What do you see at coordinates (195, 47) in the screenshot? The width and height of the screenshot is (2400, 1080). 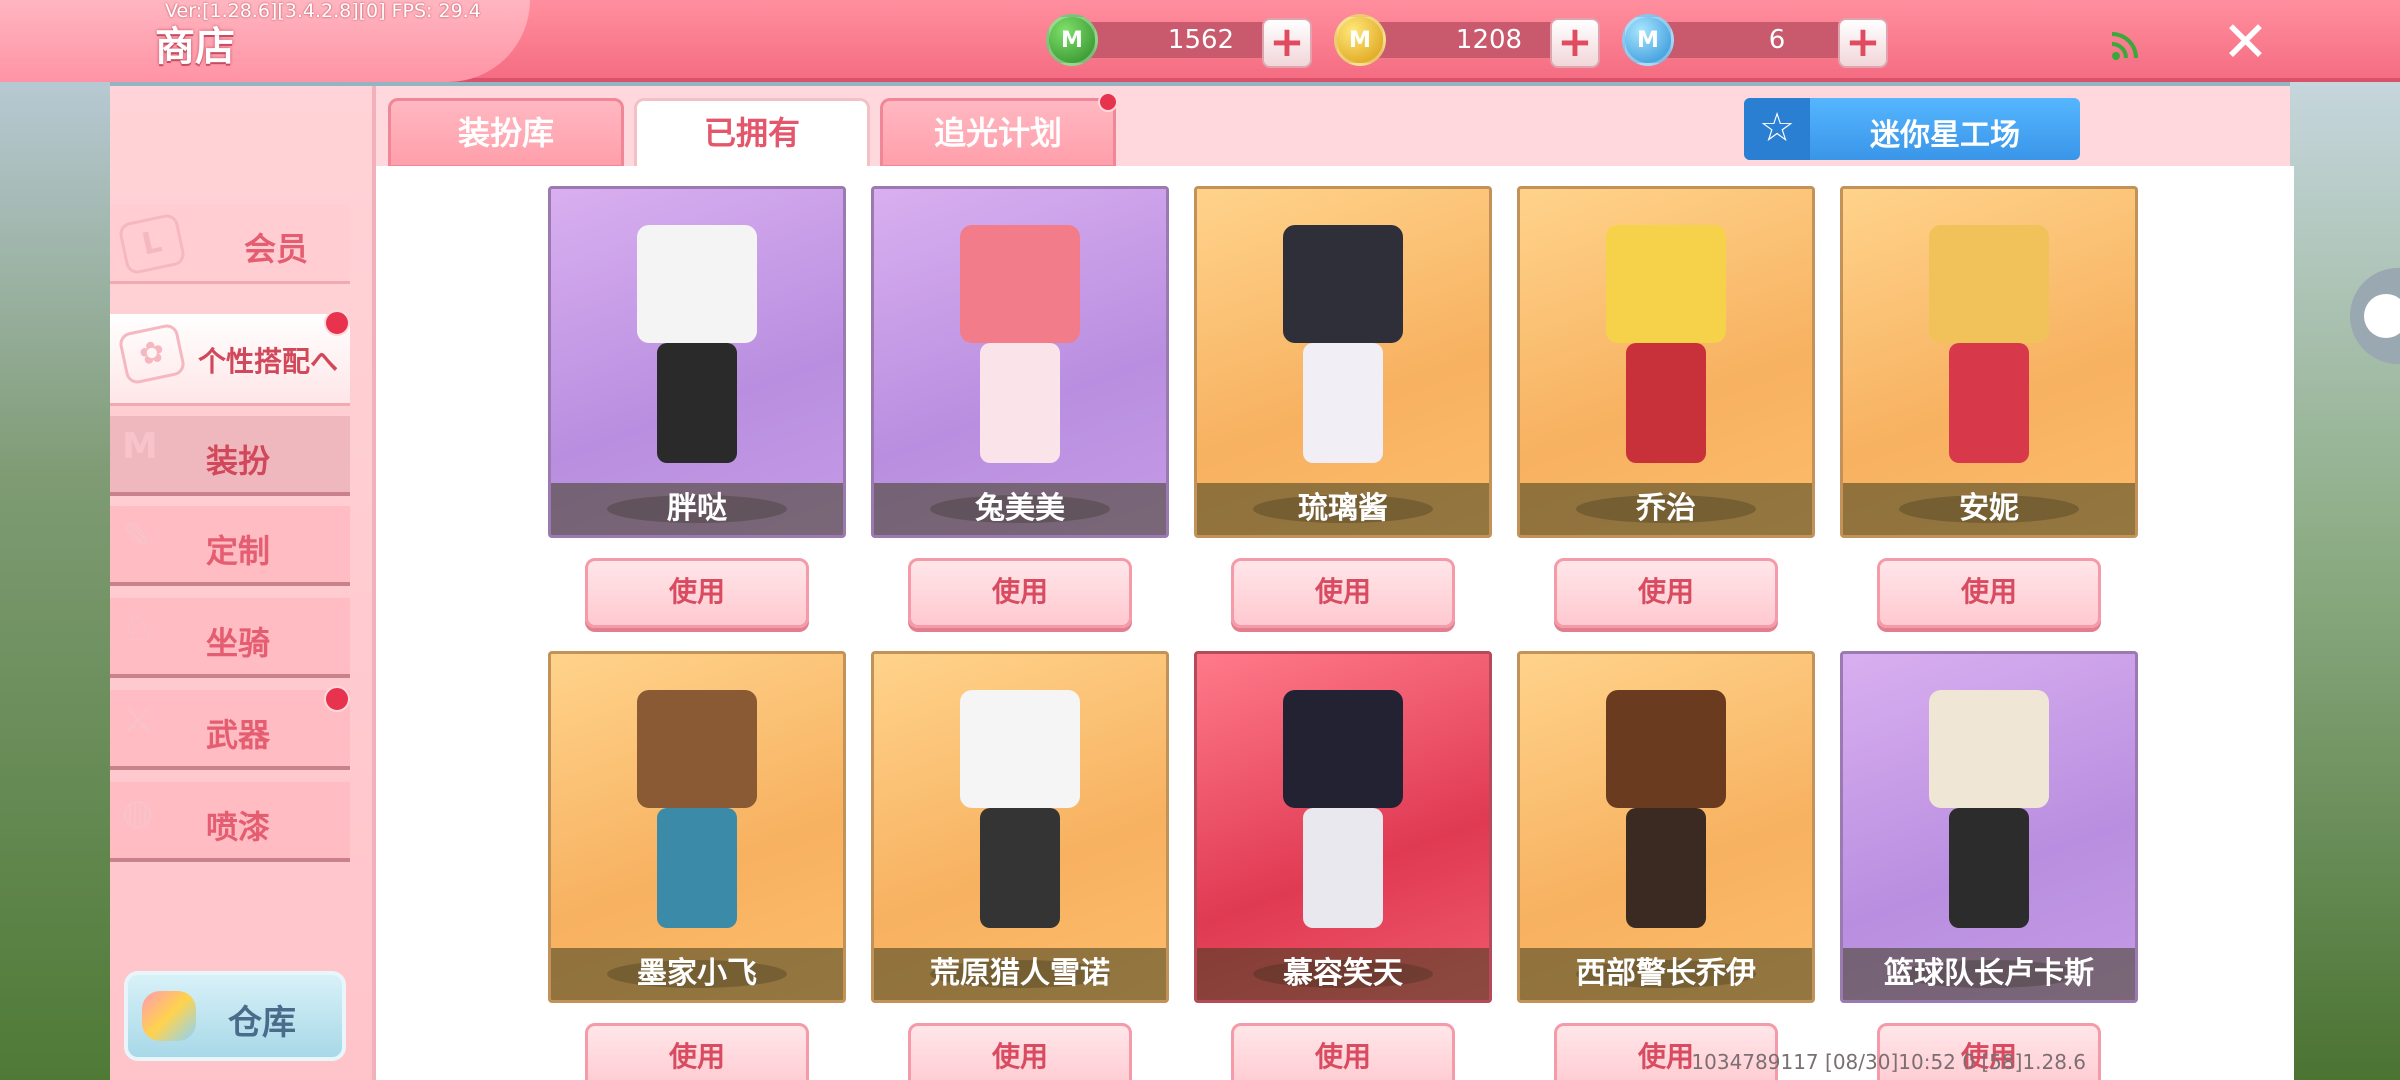 I see `page-title: 商店` at bounding box center [195, 47].